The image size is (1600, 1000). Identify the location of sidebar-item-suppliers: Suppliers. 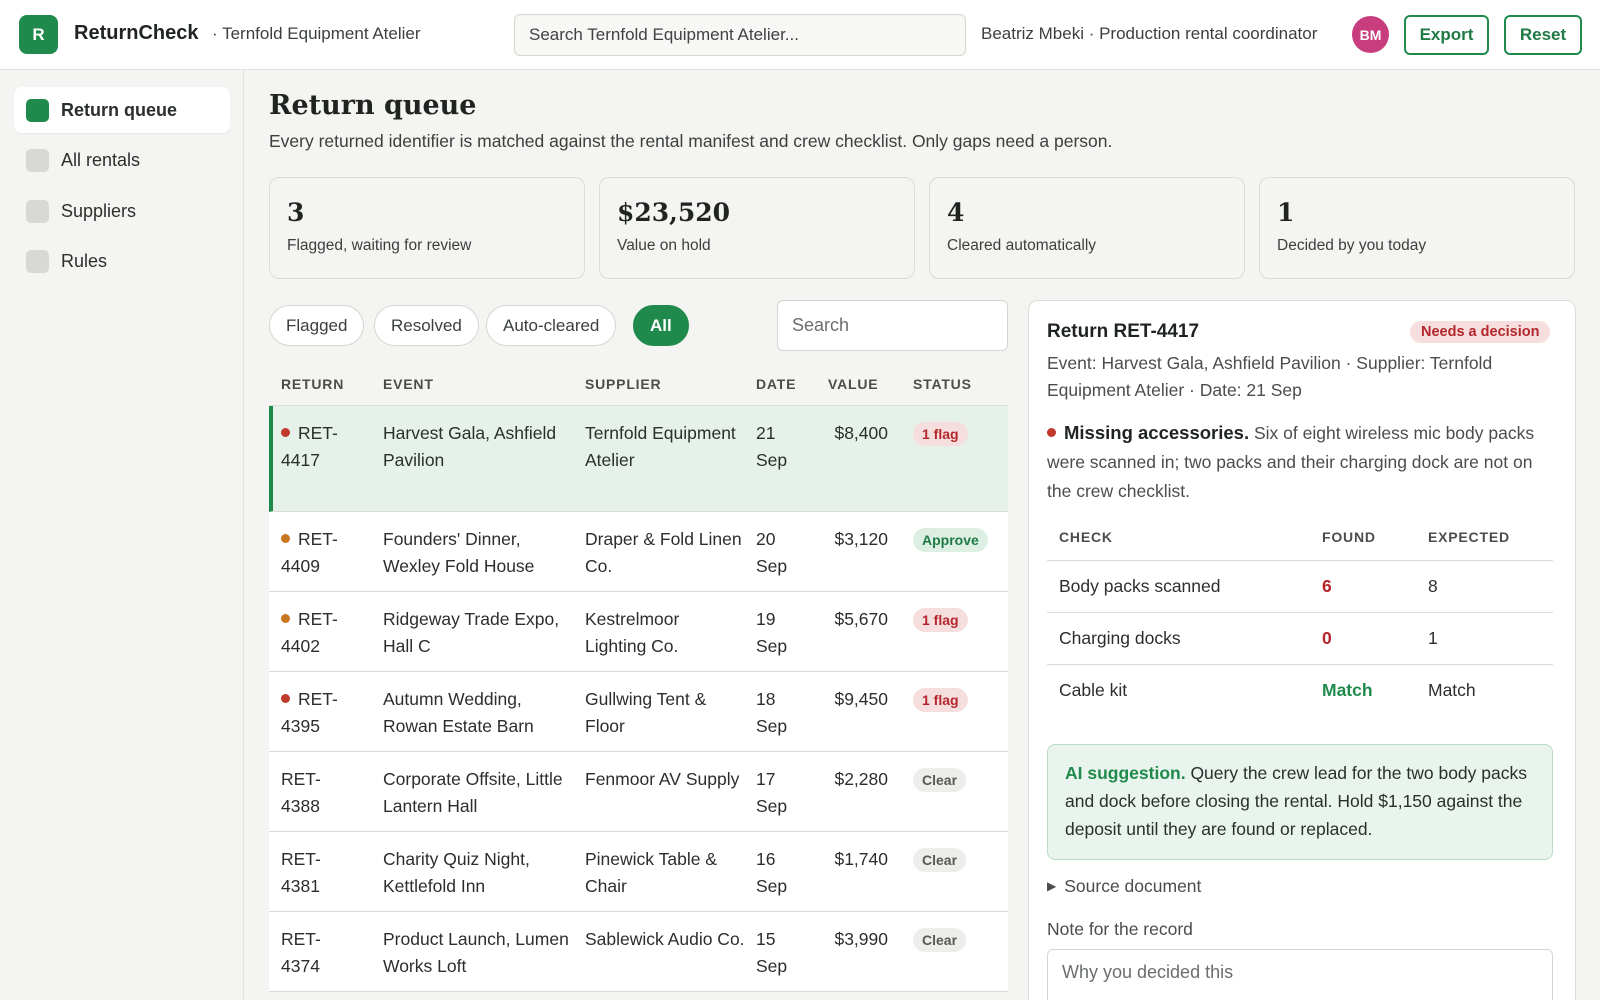
(122, 211).